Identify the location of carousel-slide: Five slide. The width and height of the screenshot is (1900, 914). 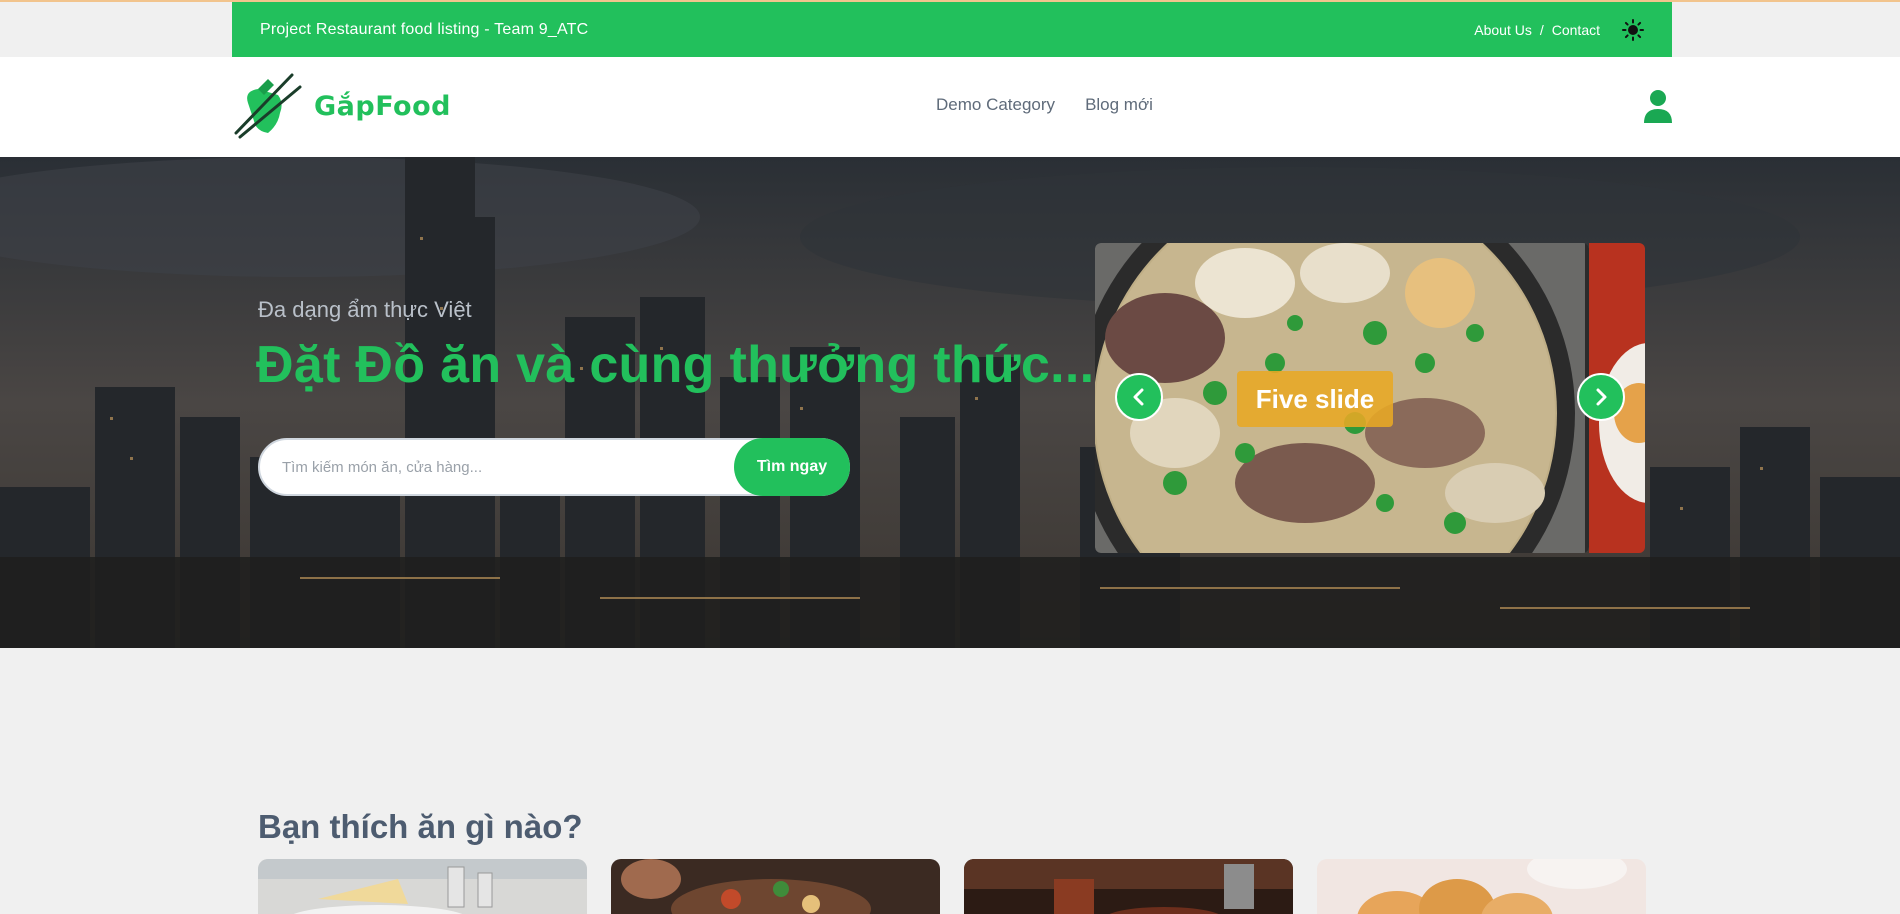
(1342, 398).